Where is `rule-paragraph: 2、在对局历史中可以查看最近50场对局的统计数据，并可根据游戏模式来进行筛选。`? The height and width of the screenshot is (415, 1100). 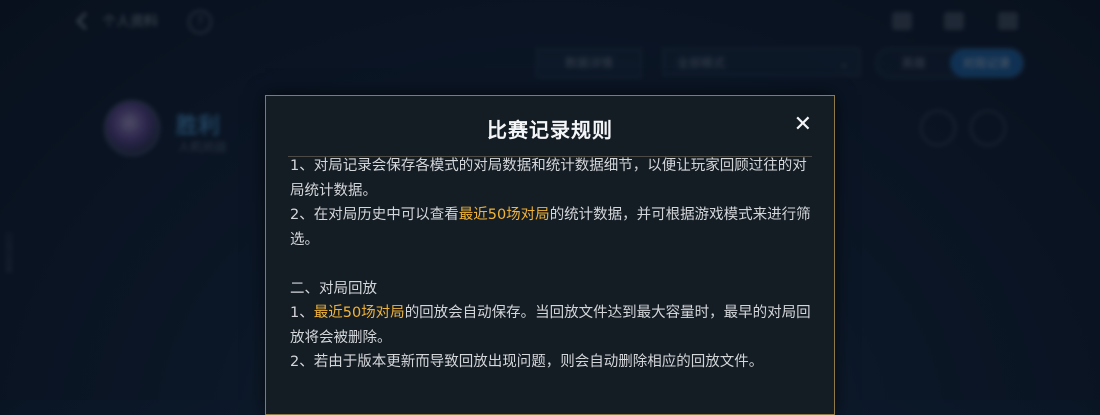
rule-paragraph: 2、在对局历史中可以查看最近50场对局的统计数据，并可根据游戏模式来进行筛选。 is located at coordinates (550, 227).